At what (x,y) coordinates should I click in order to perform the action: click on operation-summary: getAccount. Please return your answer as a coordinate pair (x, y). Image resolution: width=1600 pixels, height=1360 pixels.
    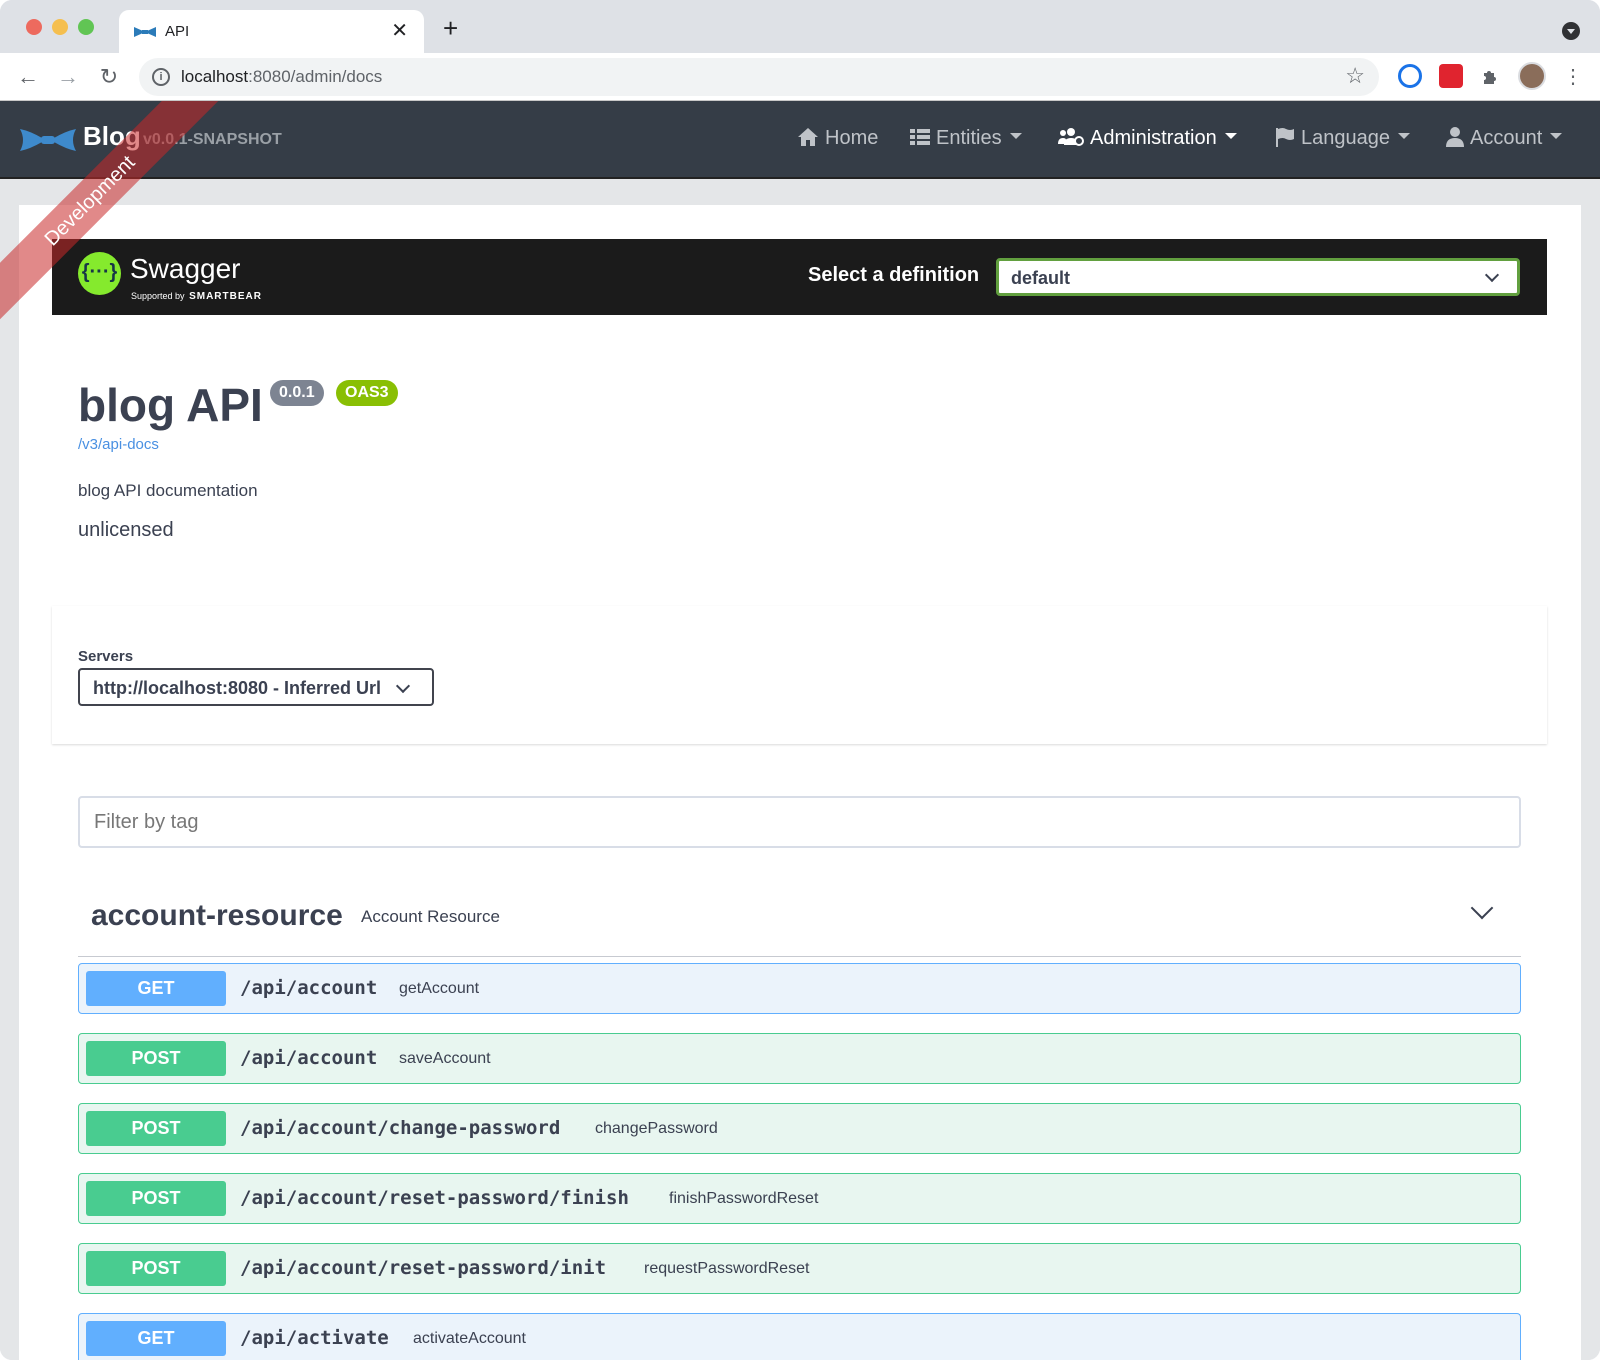
    Looking at the image, I should click on (439, 988).